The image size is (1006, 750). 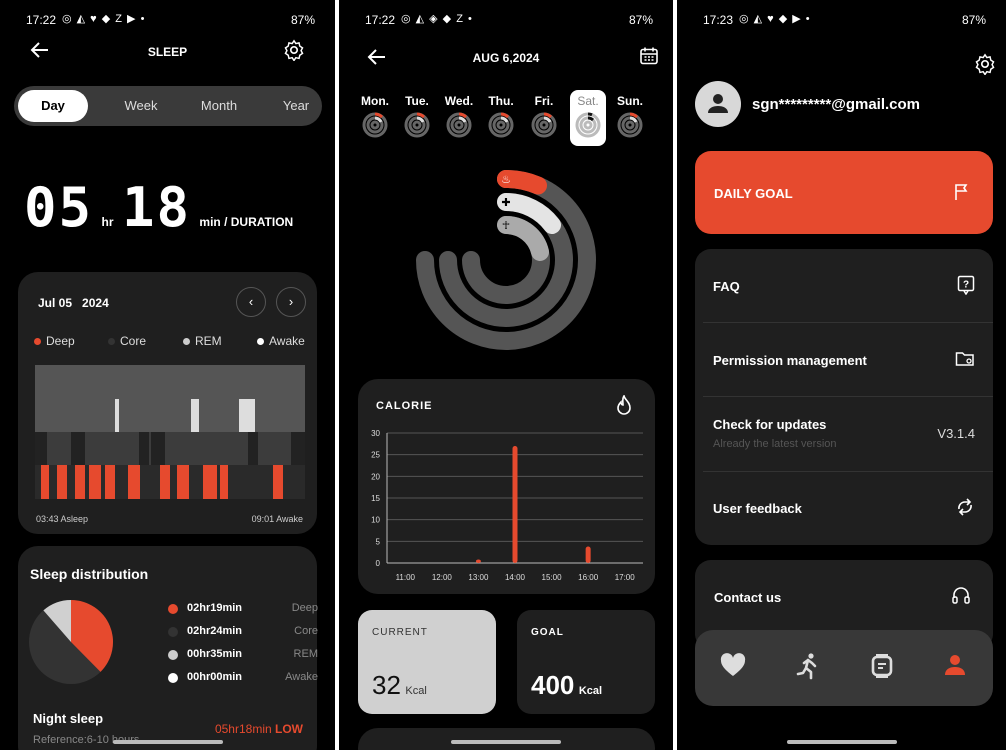 I want to click on next-card, so click(x=506, y=739).